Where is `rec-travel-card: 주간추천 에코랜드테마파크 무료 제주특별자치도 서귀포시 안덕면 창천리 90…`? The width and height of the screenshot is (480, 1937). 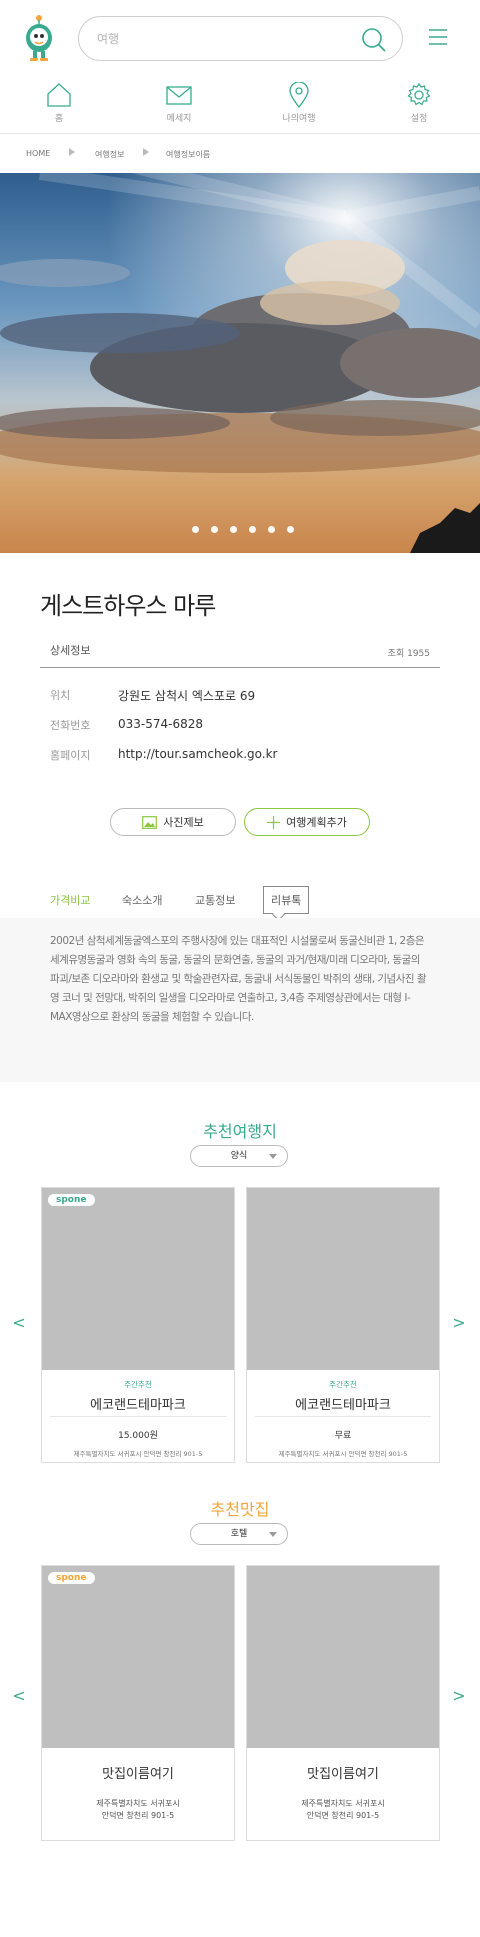
rec-travel-card: 주간추천 에코랜드테마파크 무료 제주특별자치도 서귀포시 안덕면 창천리 90… is located at coordinates (343, 1325).